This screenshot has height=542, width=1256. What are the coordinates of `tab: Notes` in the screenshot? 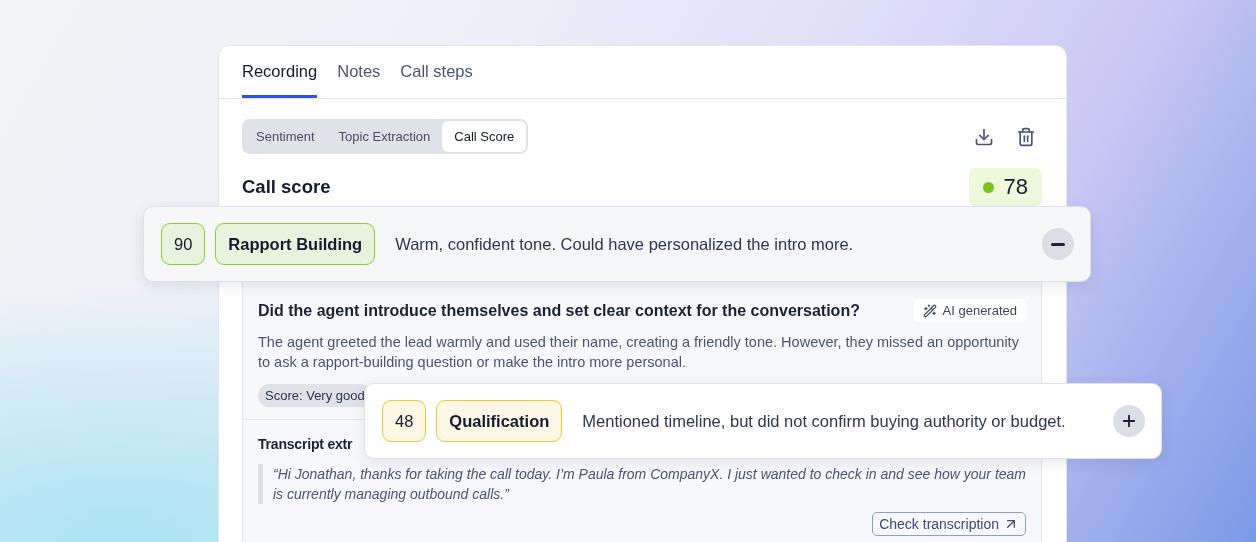 It's located at (359, 80).